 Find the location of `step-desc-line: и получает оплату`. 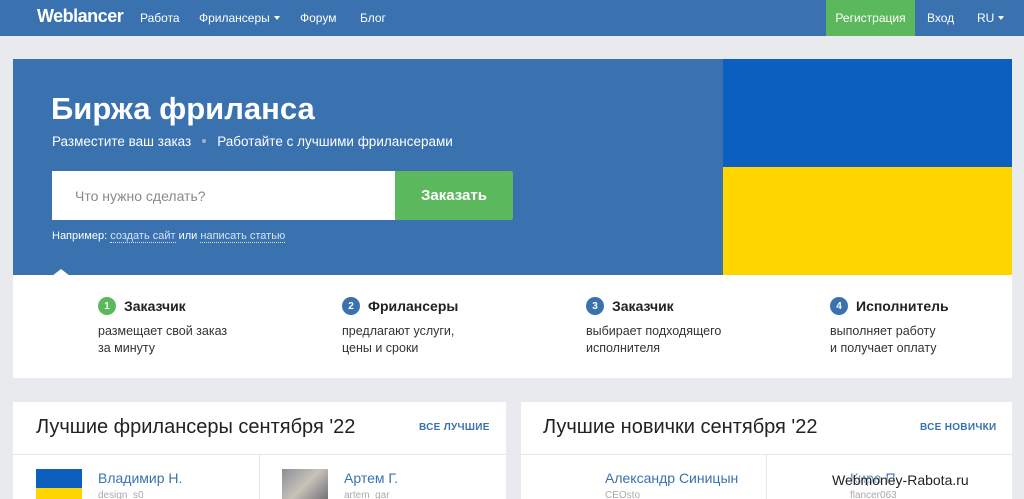

step-desc-line: и получает оплату is located at coordinates (883, 348).